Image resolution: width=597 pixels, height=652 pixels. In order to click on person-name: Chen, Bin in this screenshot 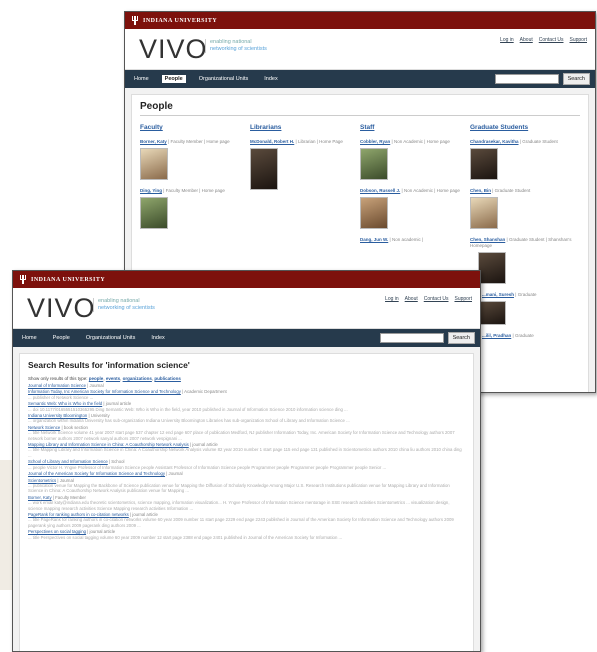, I will do `click(480, 190)`.